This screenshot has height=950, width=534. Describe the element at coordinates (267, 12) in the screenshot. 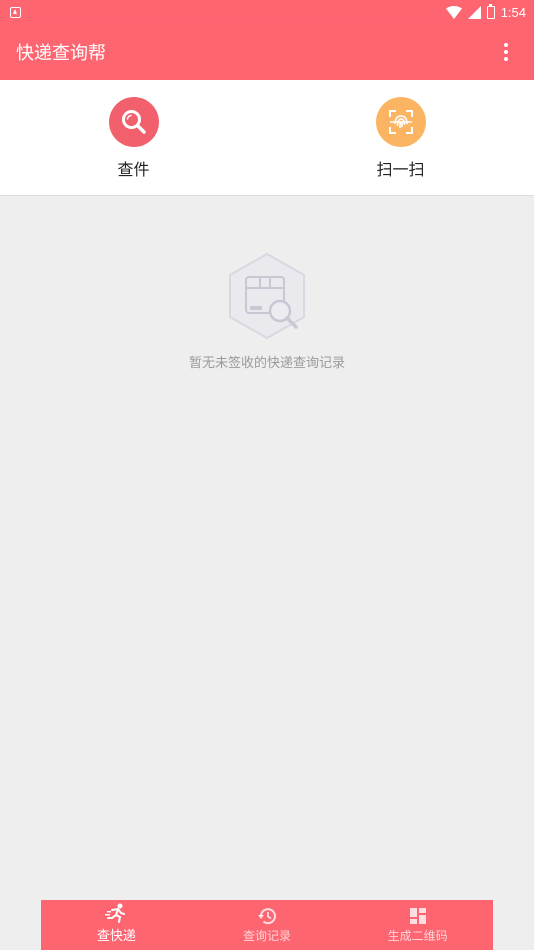

I see `status-bar: 1:54` at that location.